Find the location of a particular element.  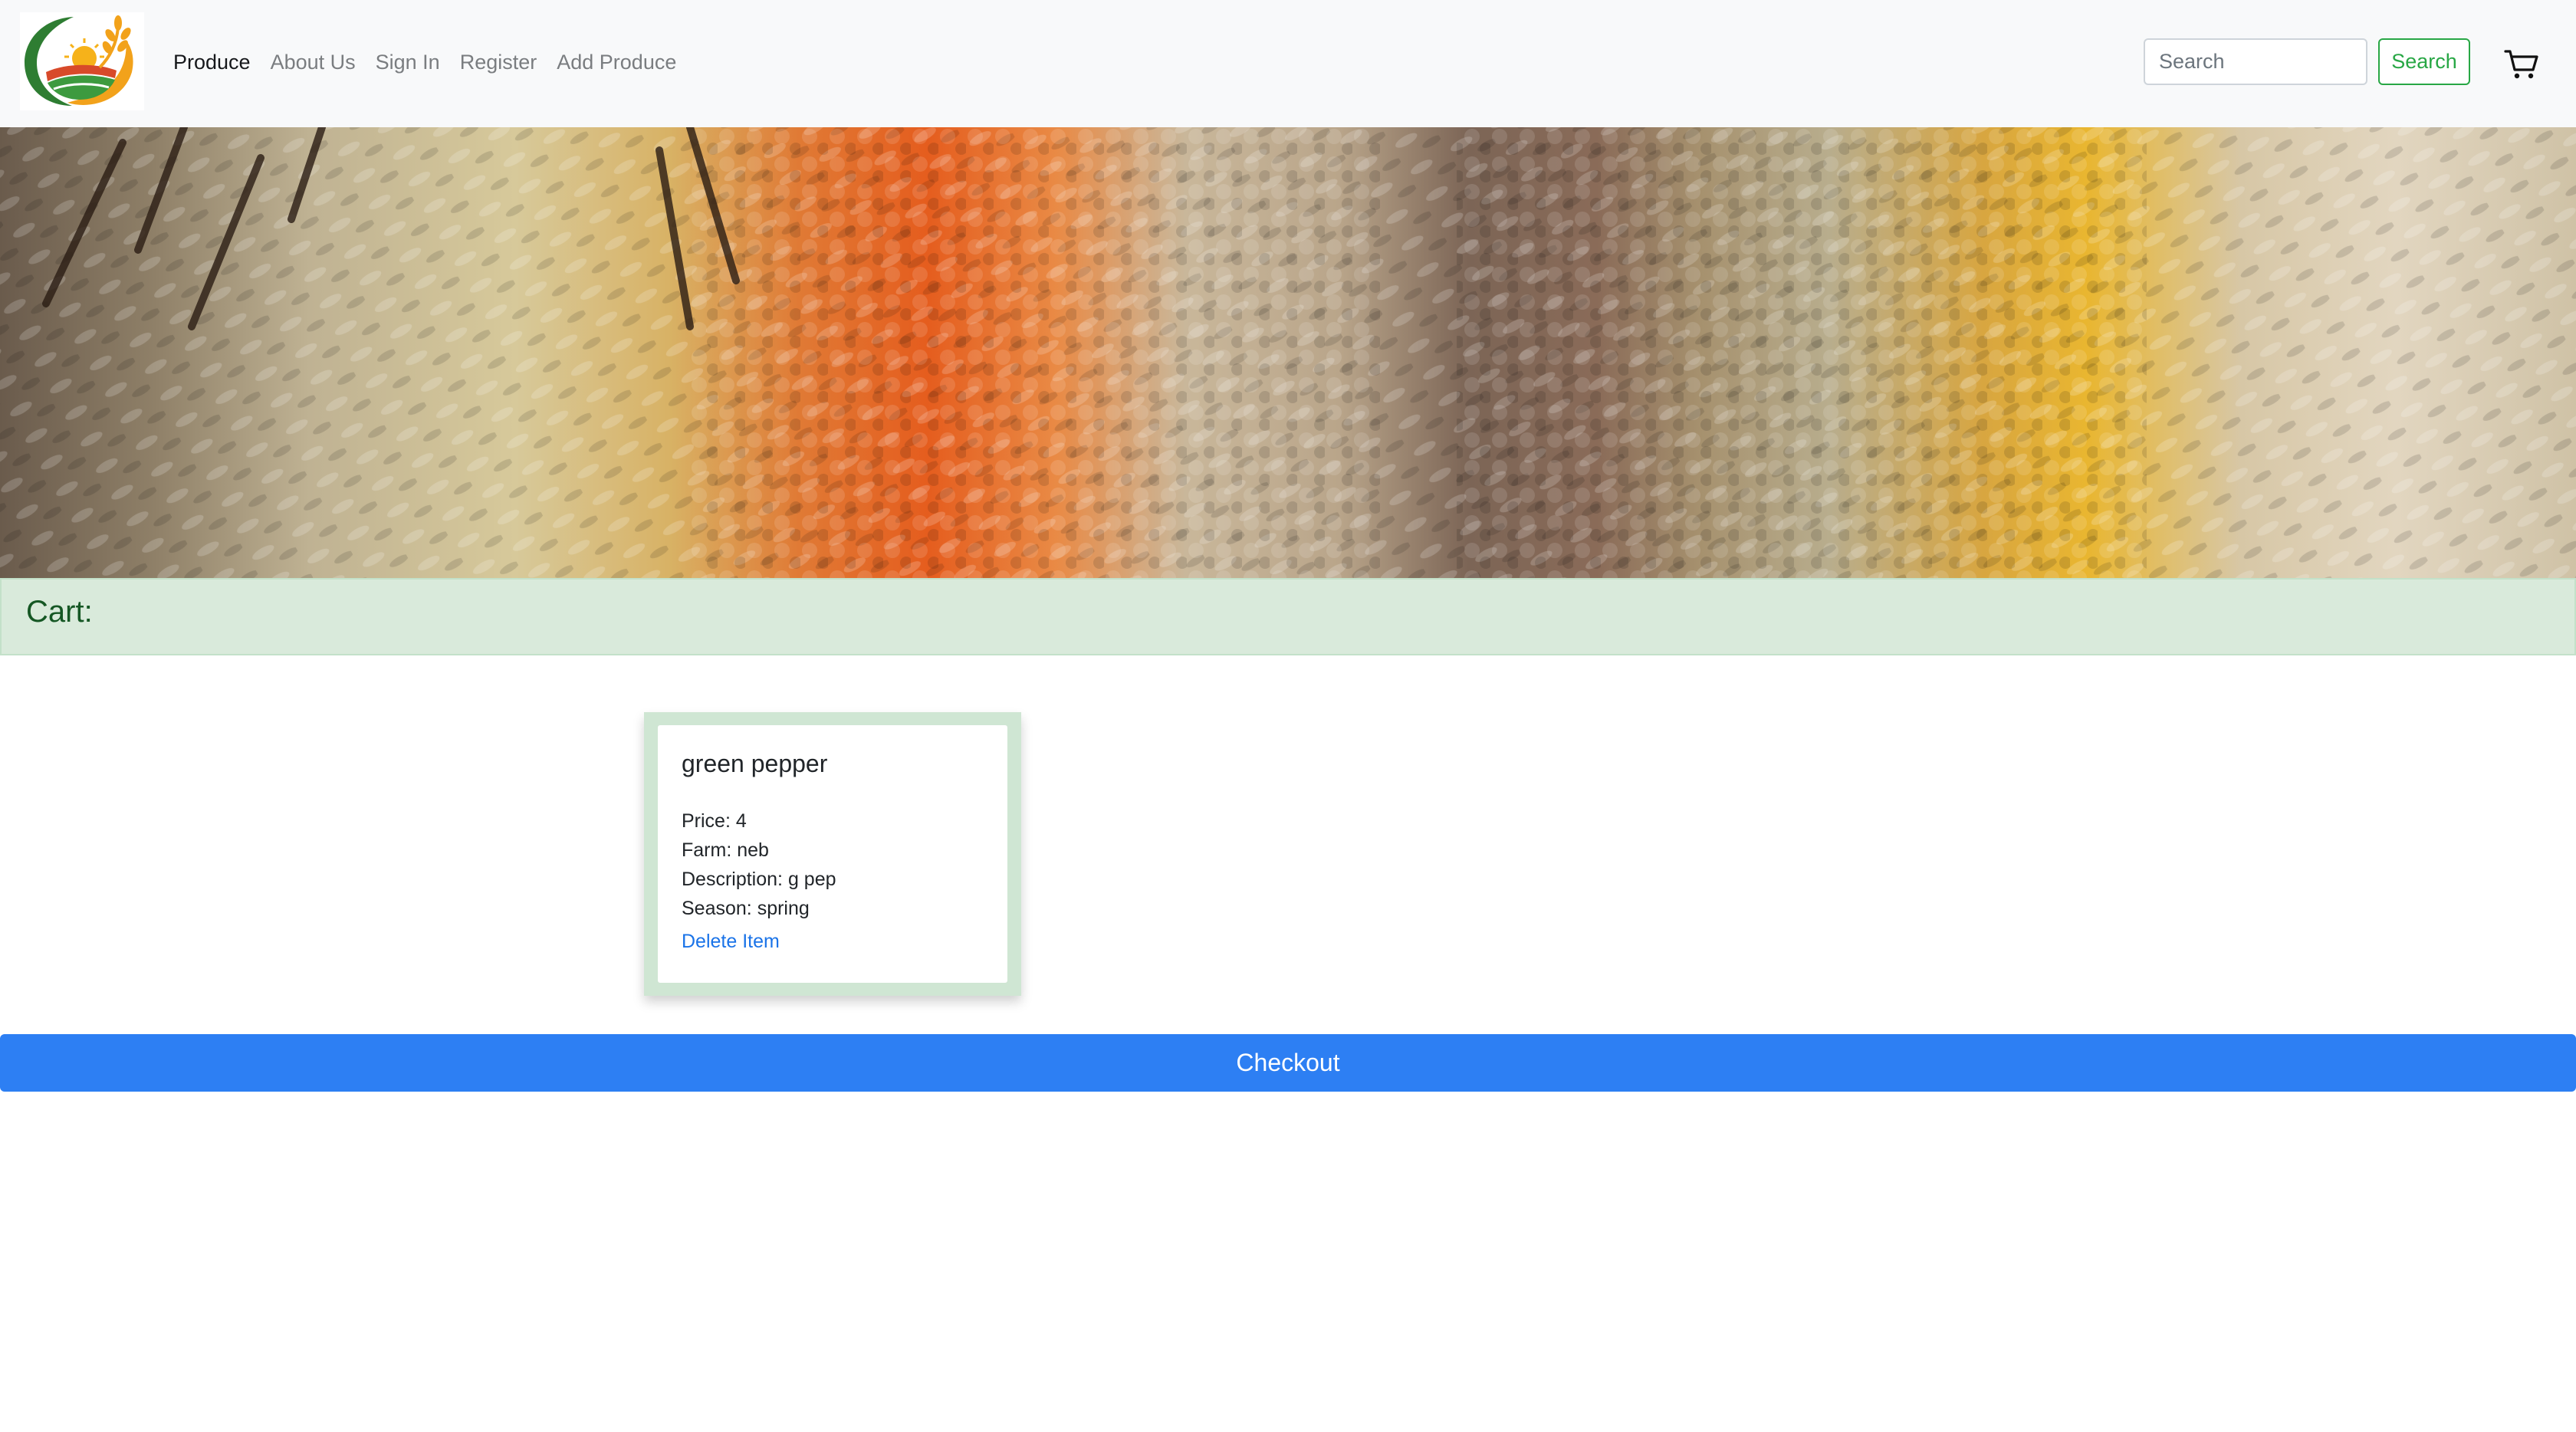

item-season: Season: spring is located at coordinates (746, 909).